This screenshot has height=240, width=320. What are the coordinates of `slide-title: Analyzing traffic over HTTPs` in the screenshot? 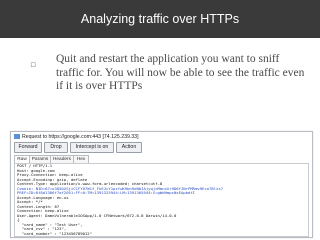 It's located at (160, 19).